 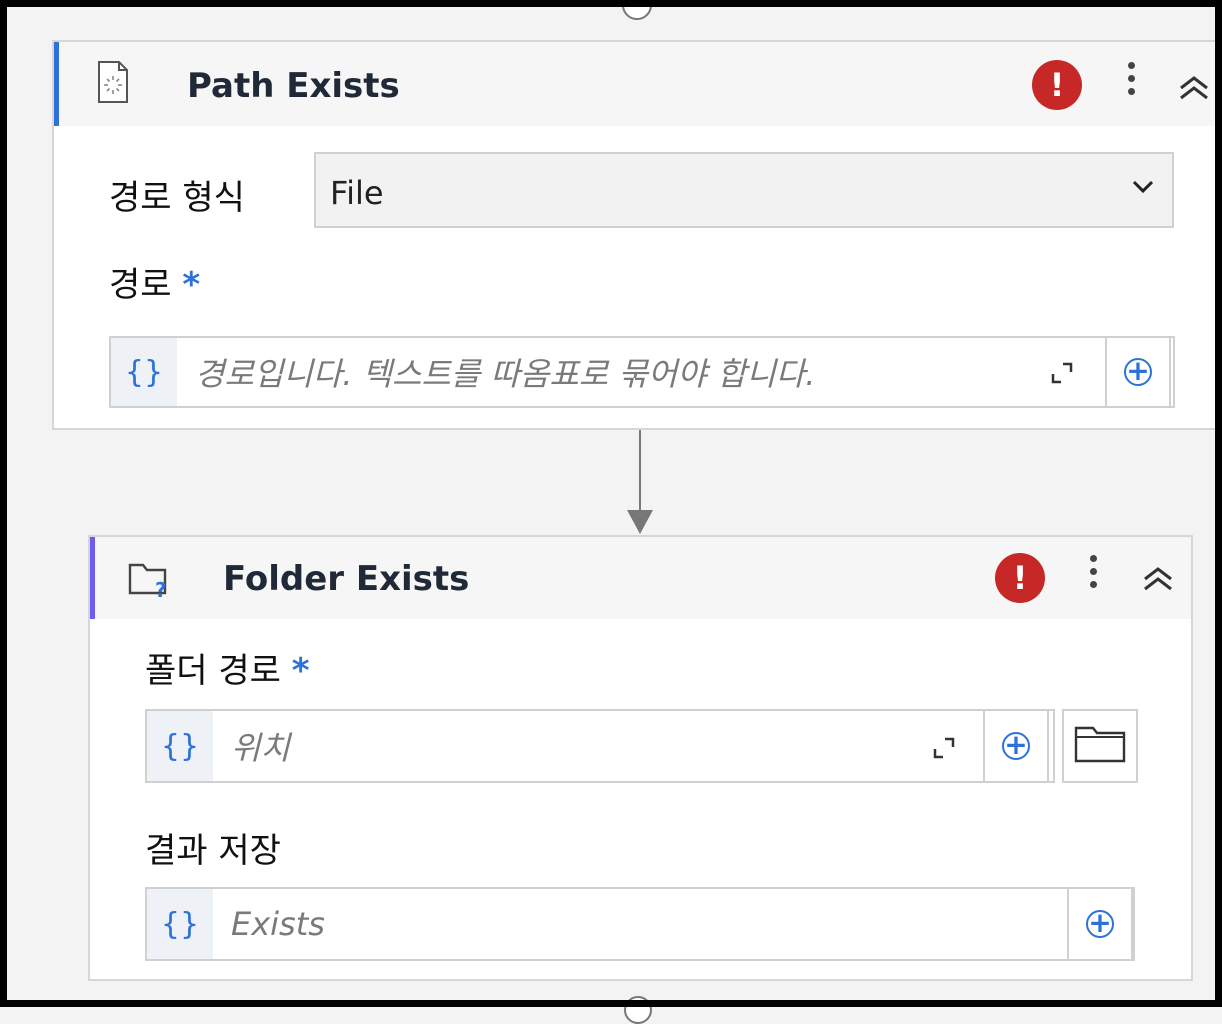 I want to click on path-input: {} 경로입니다. 텍스트를 따옴표로 묶어야 합니다. +, so click(x=642, y=372).